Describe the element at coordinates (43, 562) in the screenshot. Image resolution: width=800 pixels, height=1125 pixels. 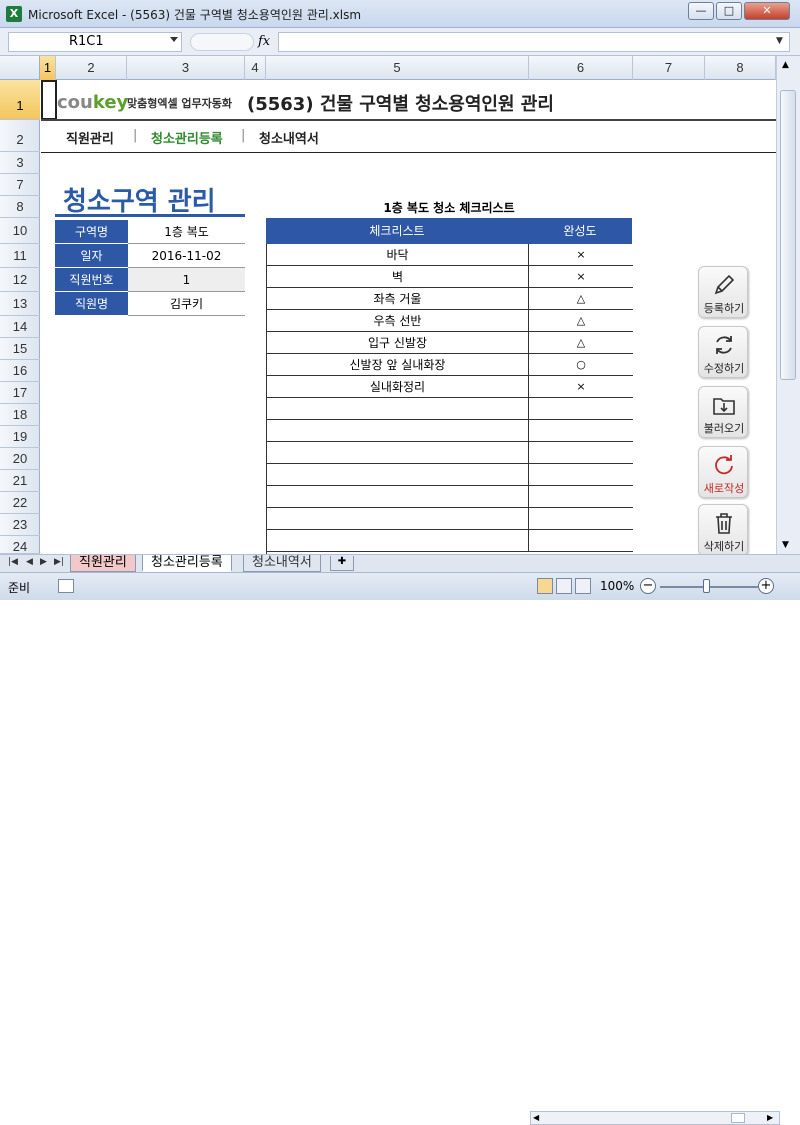
I see `next-sheet-icon: ▶` at that location.